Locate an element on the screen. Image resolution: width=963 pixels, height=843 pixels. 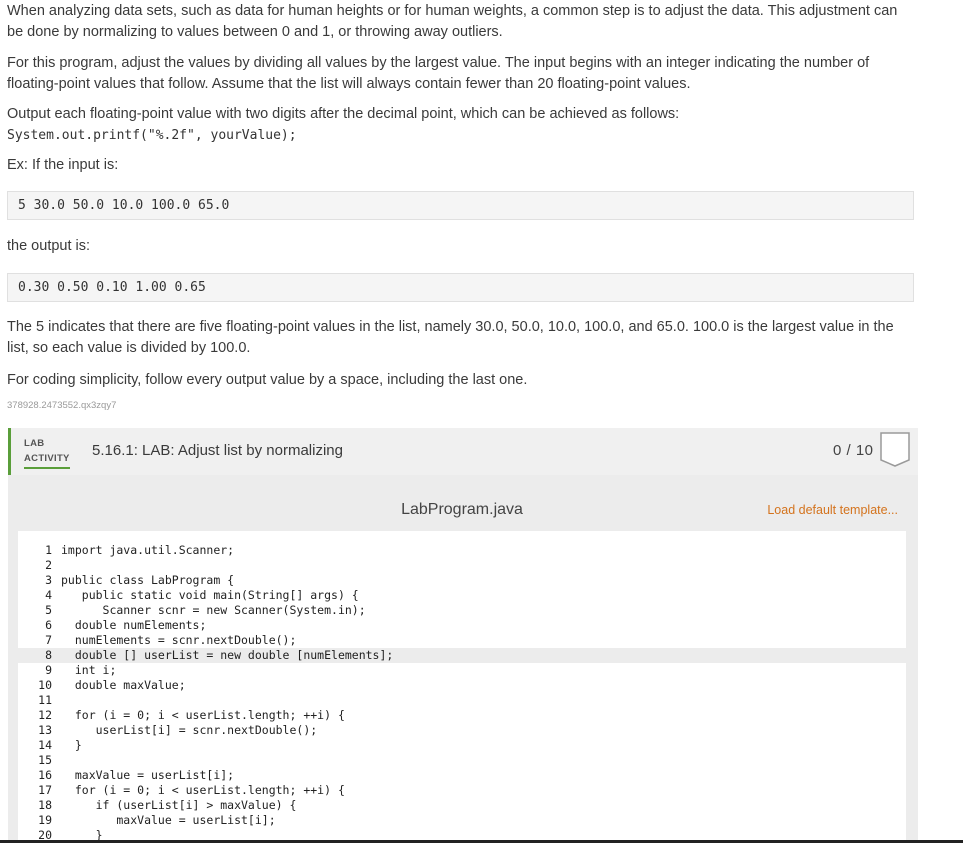
code-line: 15 is located at coordinates (462, 760).